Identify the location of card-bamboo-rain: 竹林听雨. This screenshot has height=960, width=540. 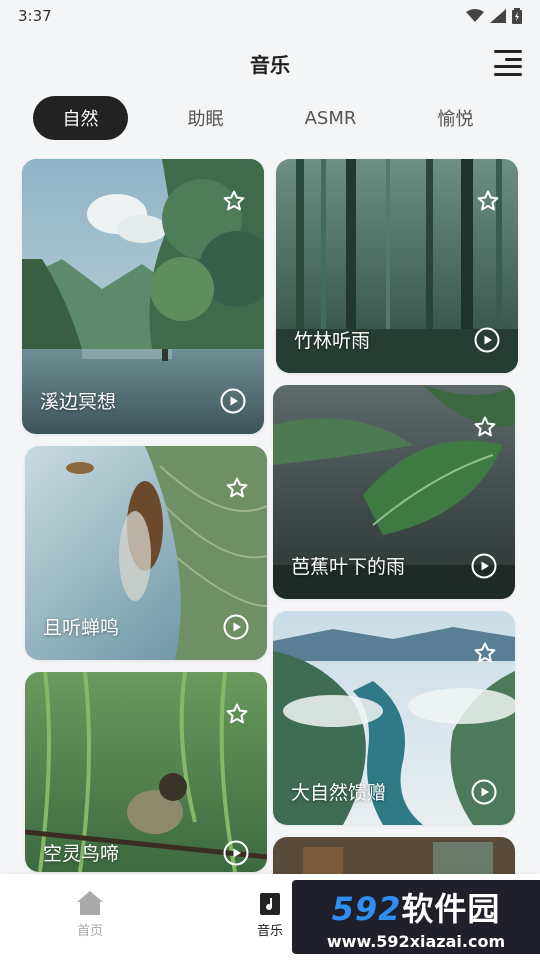
(397, 266).